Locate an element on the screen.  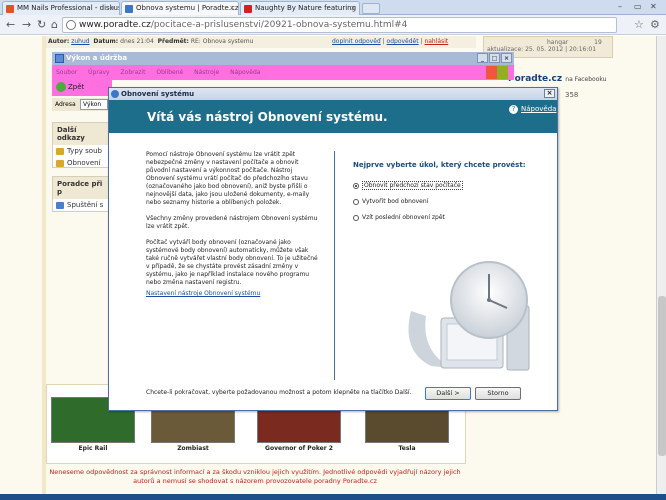
troubleshooter-title: Poradce při p is located at coordinates (81, 188).